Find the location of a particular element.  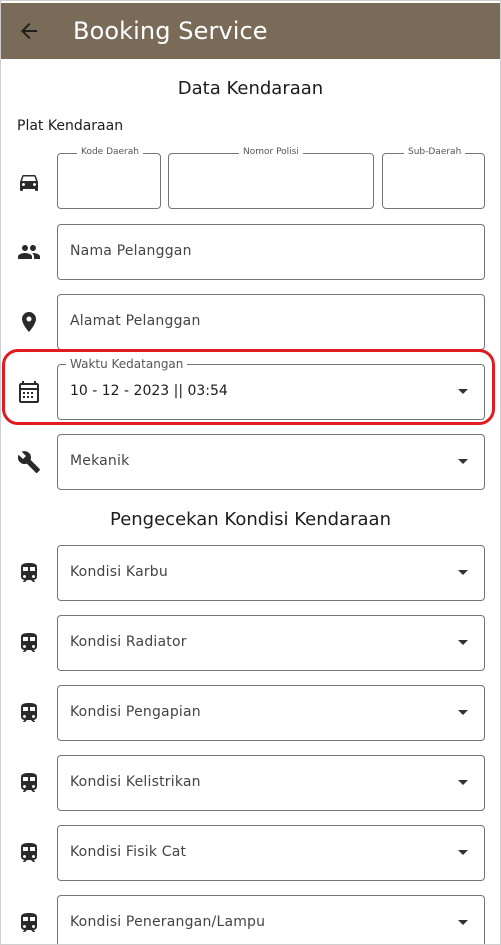

customer-address-placeholder: Alamat Pelanggan is located at coordinates (135, 321).